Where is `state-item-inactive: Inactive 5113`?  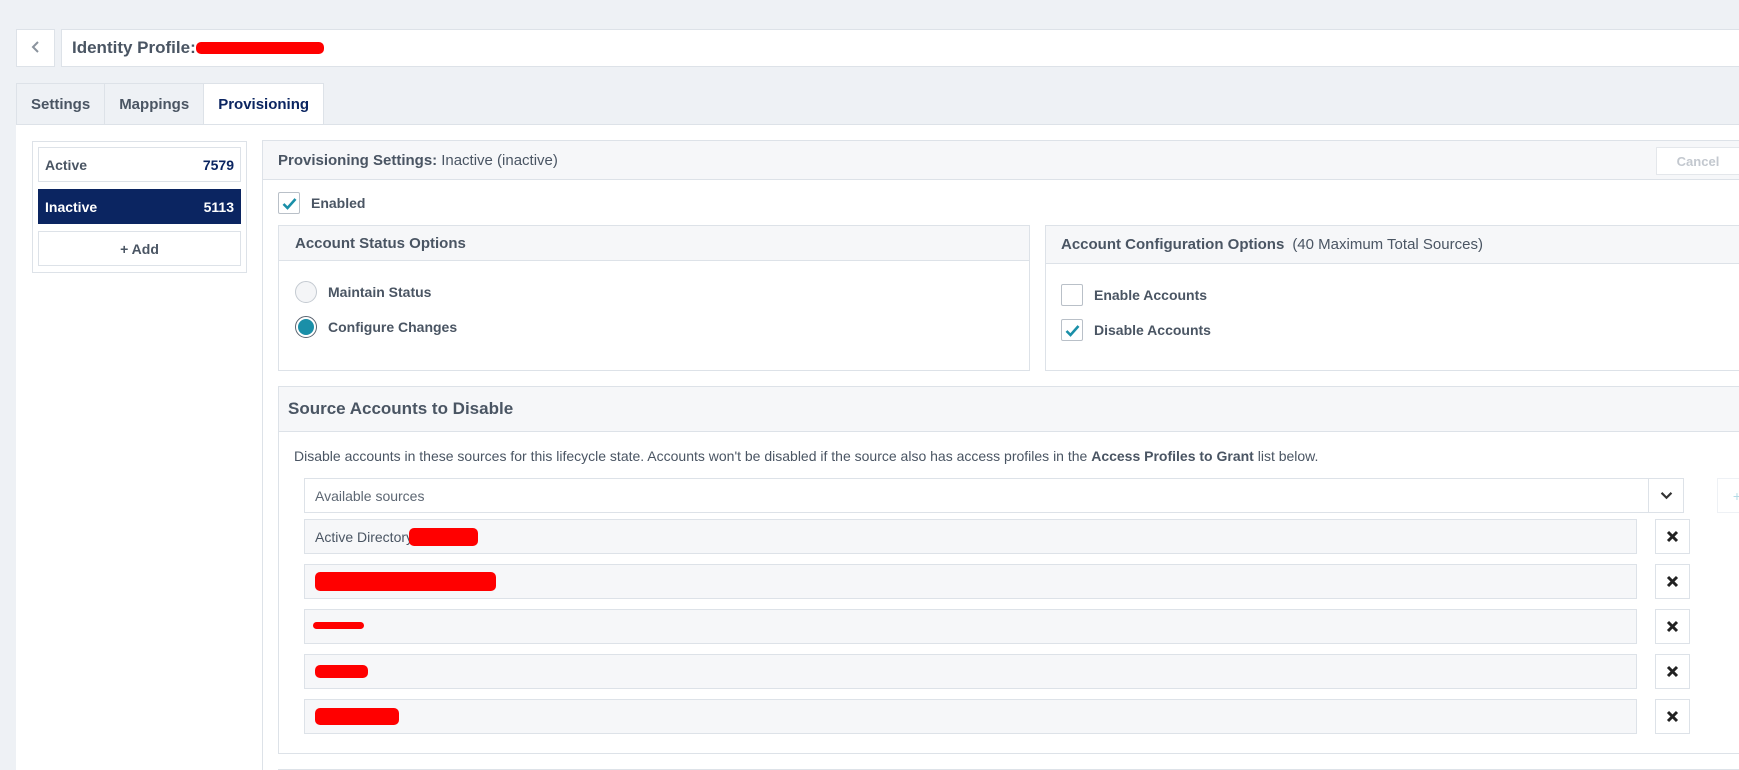
state-item-inactive: Inactive 5113 is located at coordinates (139, 206).